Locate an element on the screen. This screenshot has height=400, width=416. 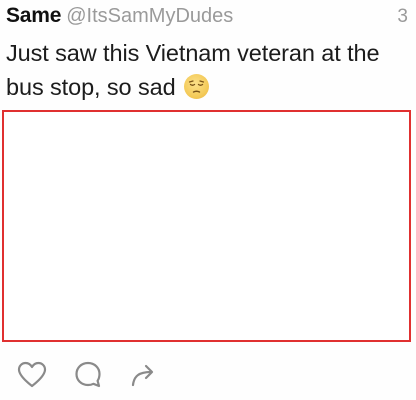
display-name: Same is located at coordinates (33, 15).